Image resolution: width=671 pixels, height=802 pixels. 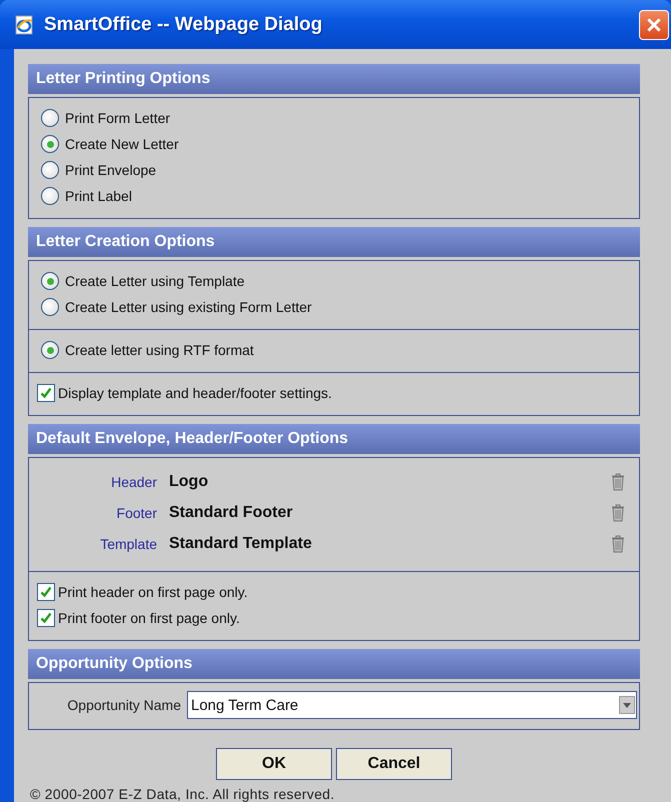 I want to click on opportunity-dropdown: Long Term Care, so click(x=412, y=705).